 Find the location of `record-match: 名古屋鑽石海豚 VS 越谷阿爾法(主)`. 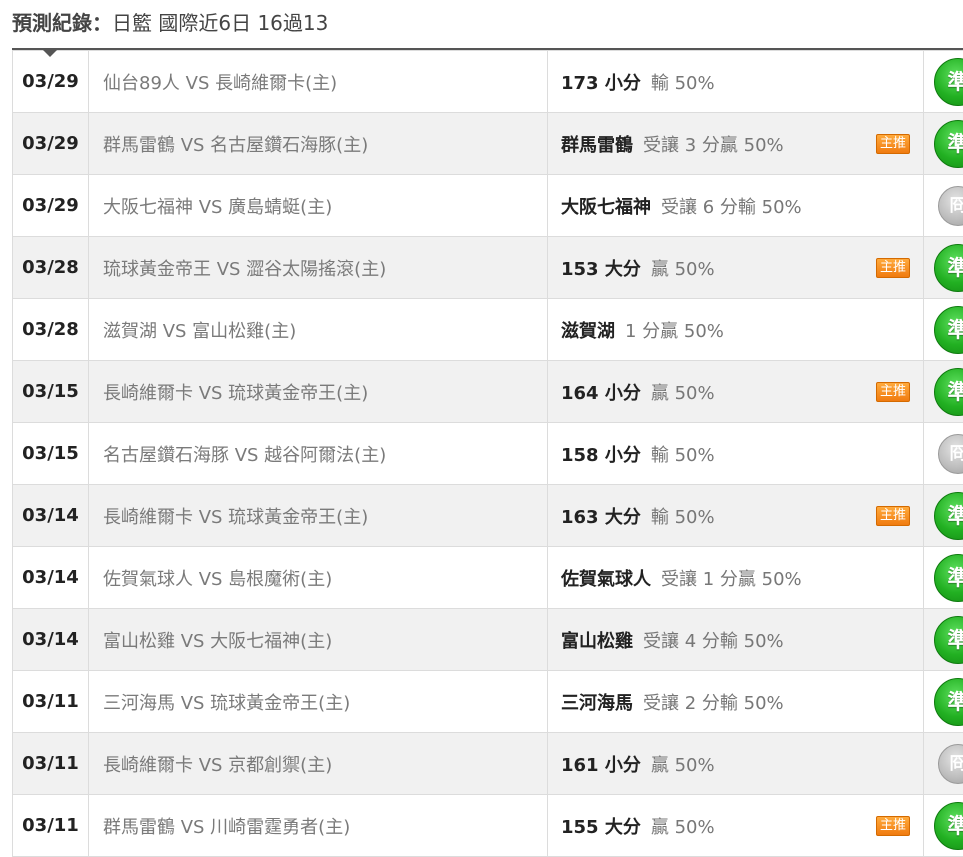

record-match: 名古屋鑽石海豚 VS 越谷阿爾法(主) is located at coordinates (318, 454).